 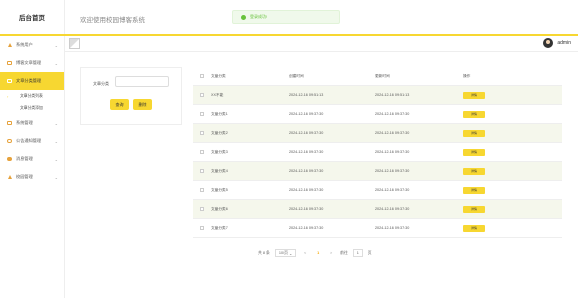 I want to click on sidebar-item-label: 消息管理, so click(x=24, y=158).